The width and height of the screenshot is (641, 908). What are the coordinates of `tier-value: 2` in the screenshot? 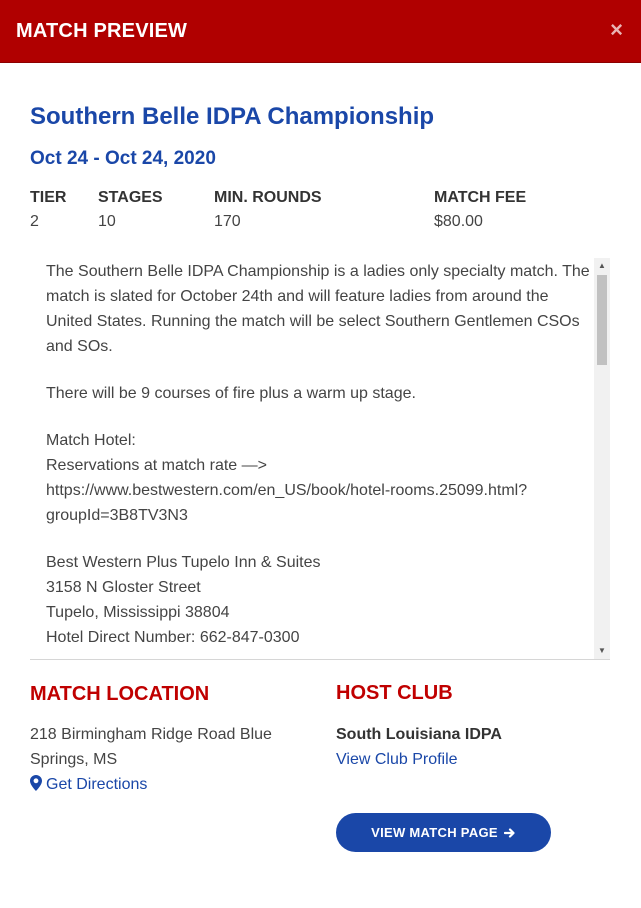 It's located at (34, 221).